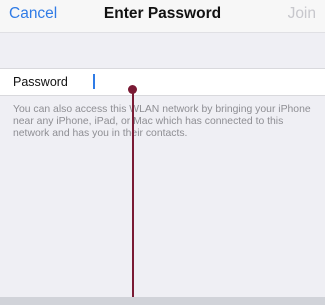 The image size is (325, 305). I want to click on page-title: Enter Password, so click(162, 13).